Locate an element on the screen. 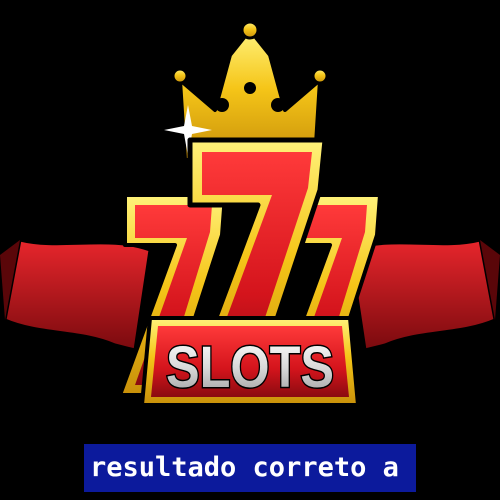  slots-text: SLOTS is located at coordinates (250, 367).